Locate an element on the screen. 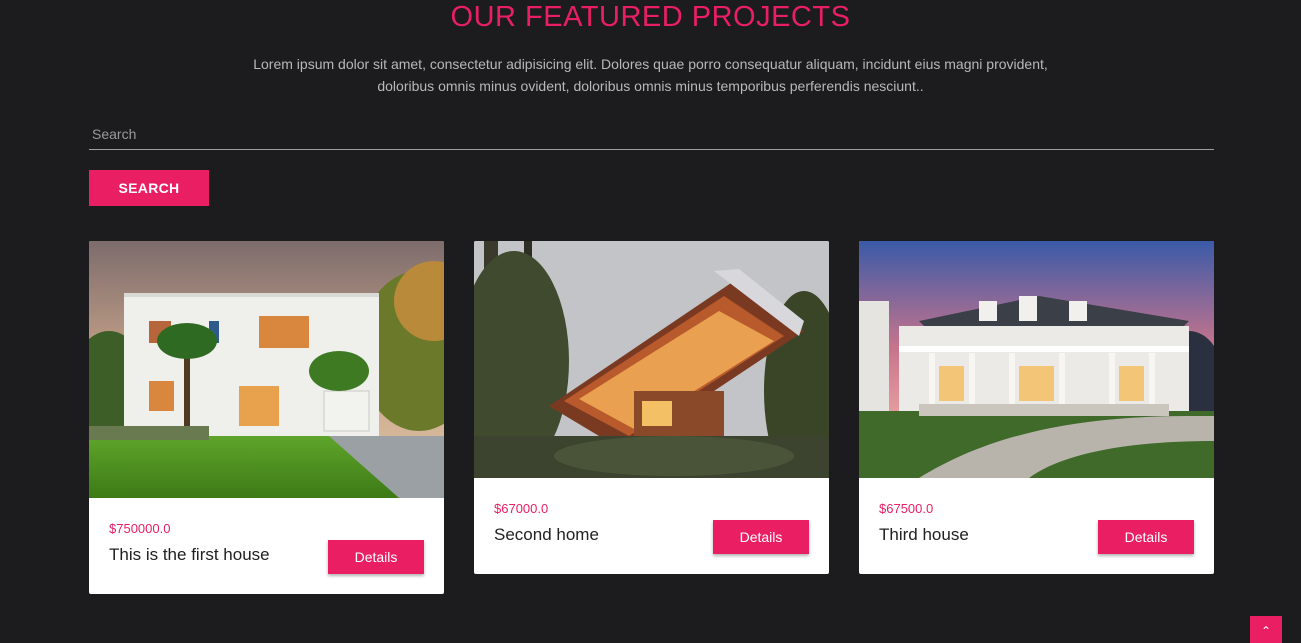 The width and height of the screenshot is (1301, 643). search-button: SEARCH is located at coordinates (149, 188).